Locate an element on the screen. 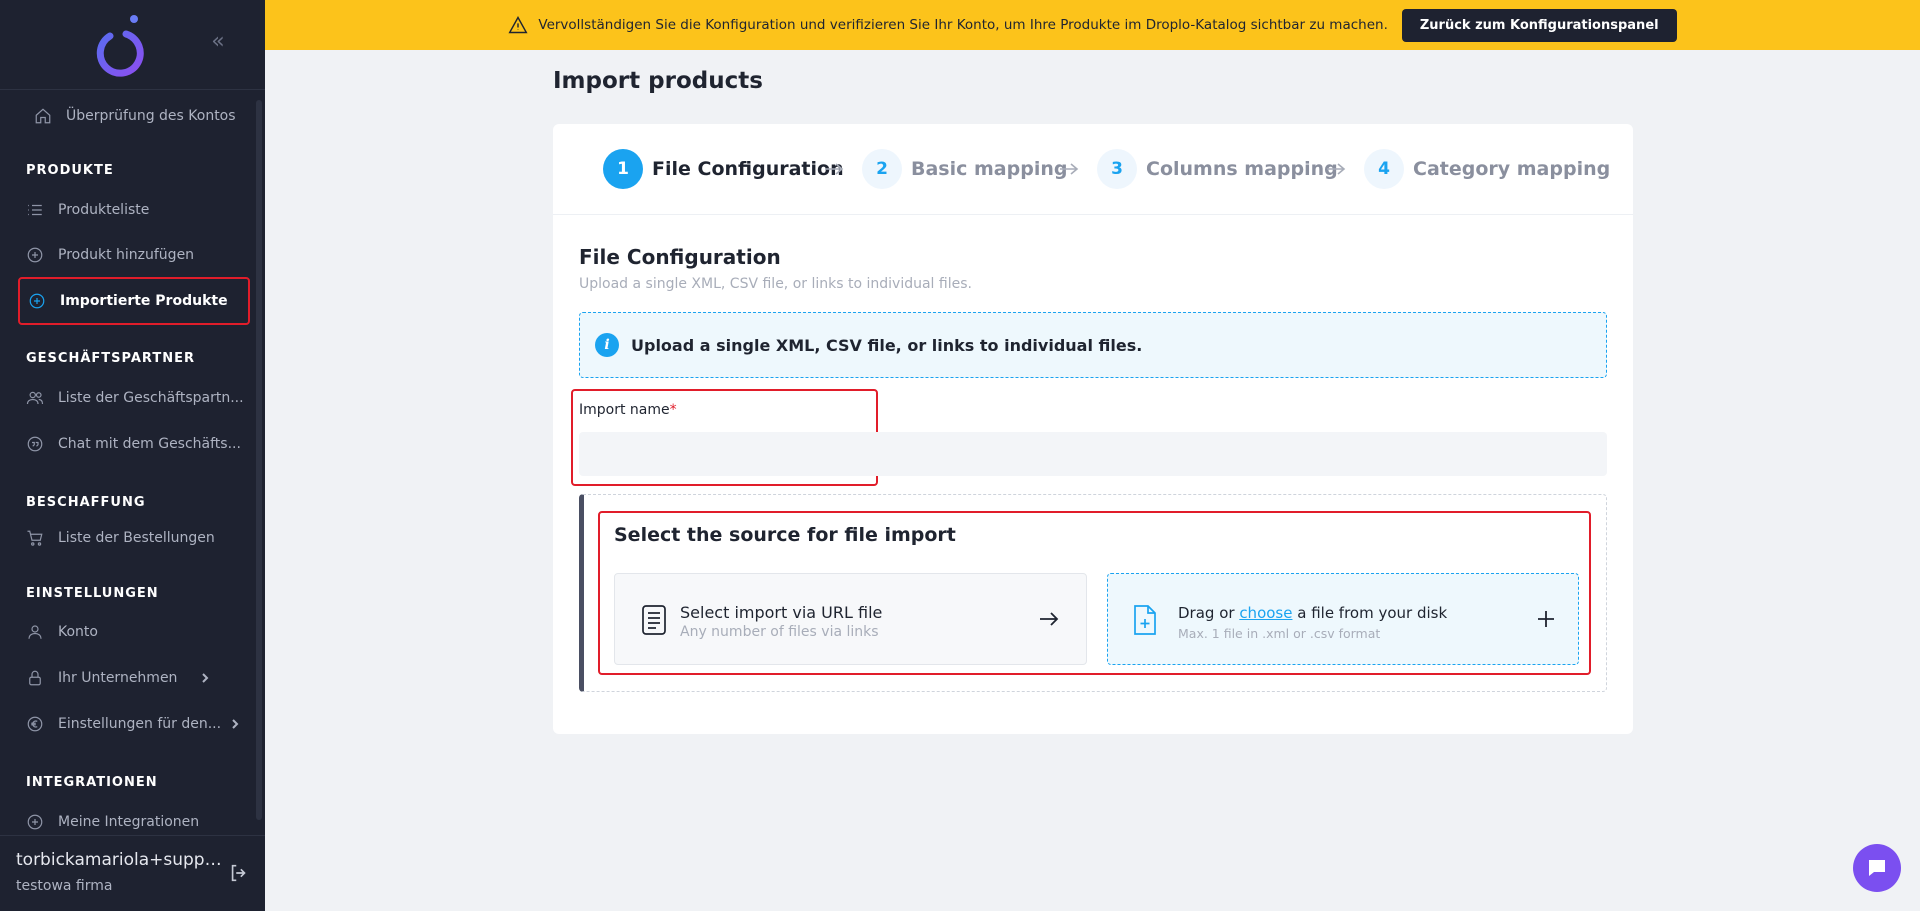 The width and height of the screenshot is (1920, 911). logout-icon is located at coordinates (239, 873).